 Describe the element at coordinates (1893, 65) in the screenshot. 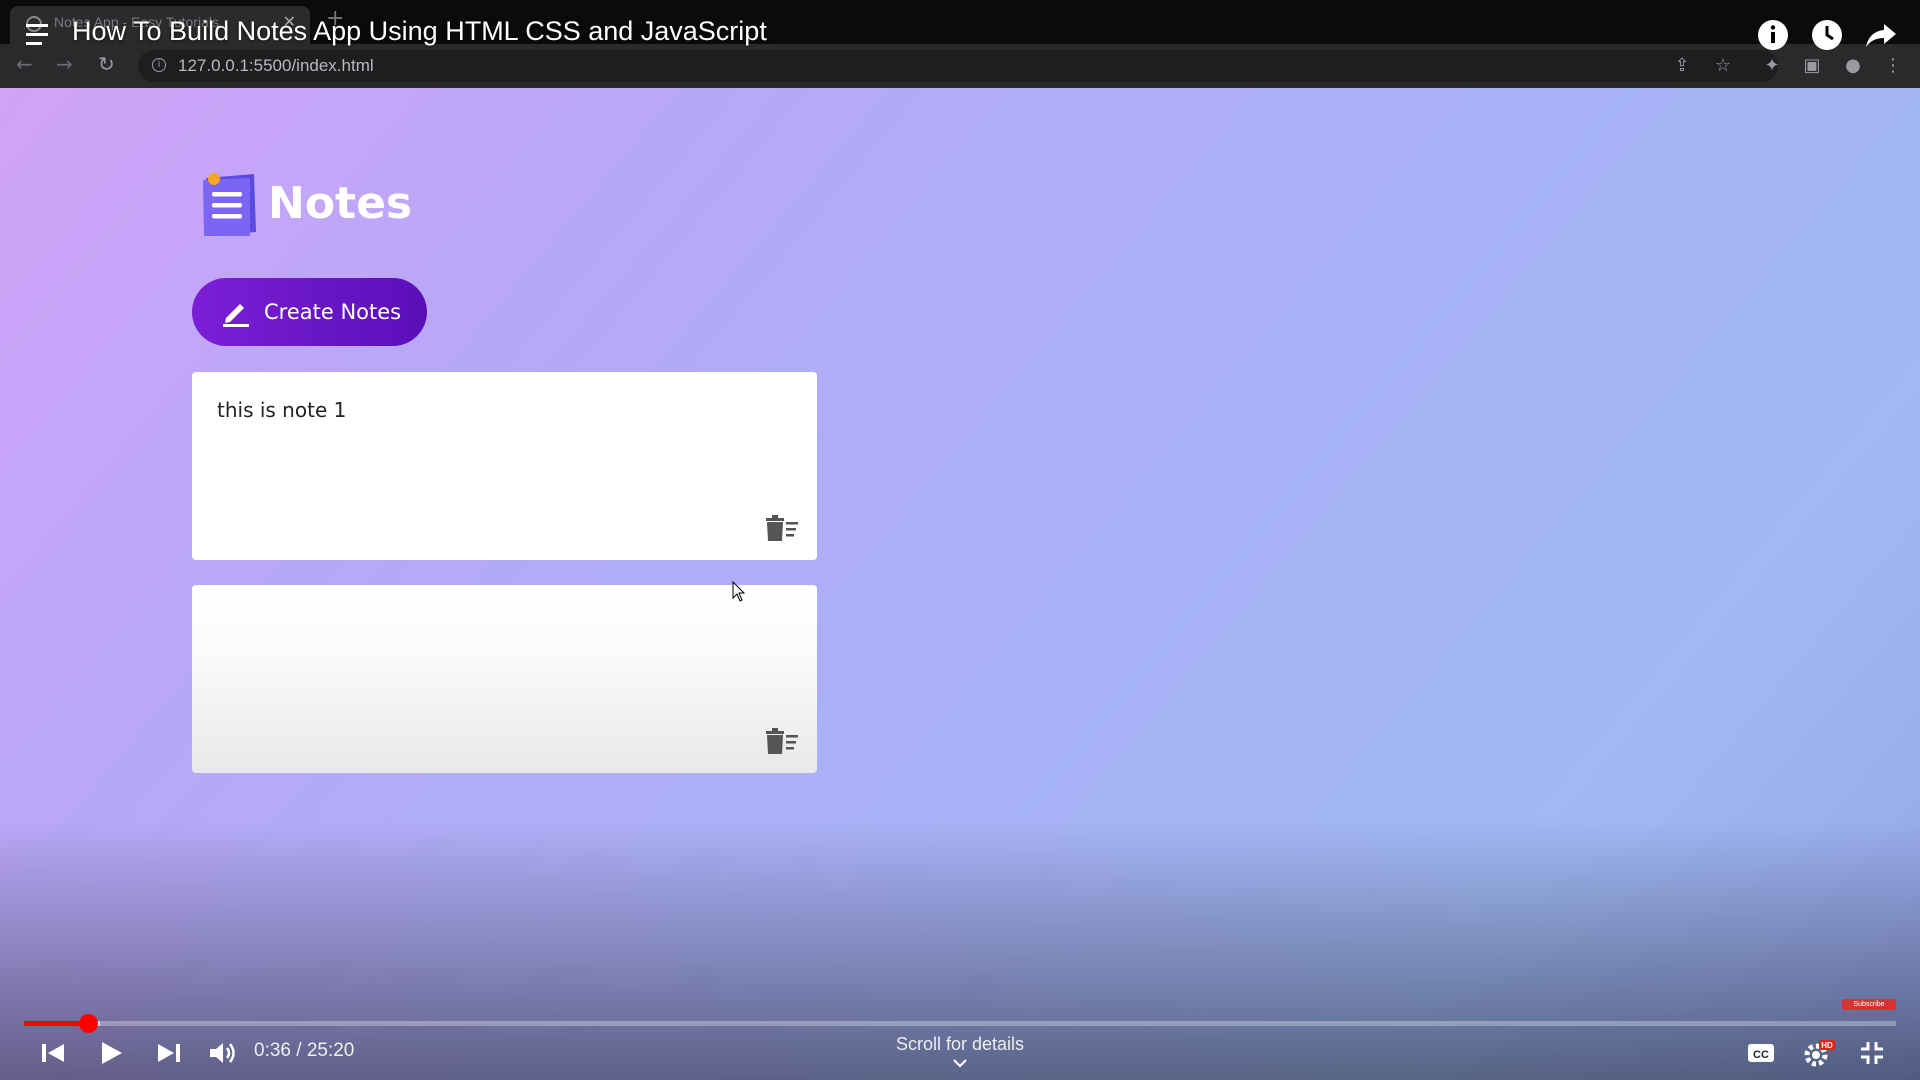

I see `more-menu-icon: ⋮` at that location.